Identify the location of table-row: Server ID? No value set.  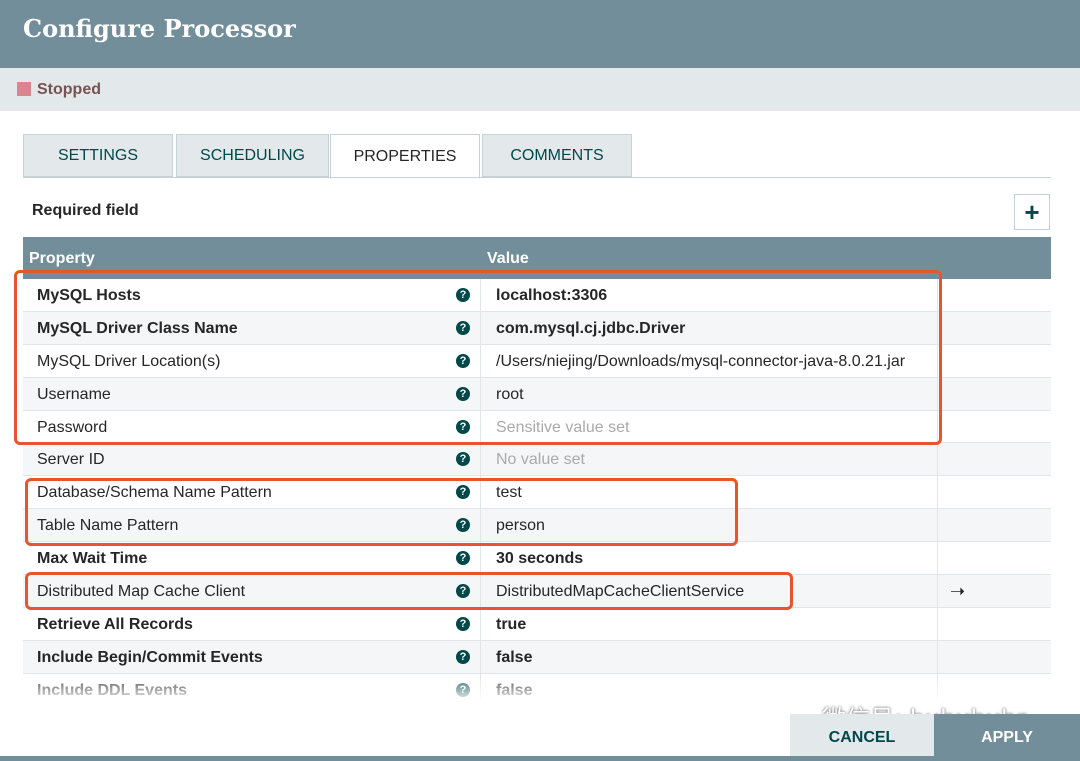
(537, 460).